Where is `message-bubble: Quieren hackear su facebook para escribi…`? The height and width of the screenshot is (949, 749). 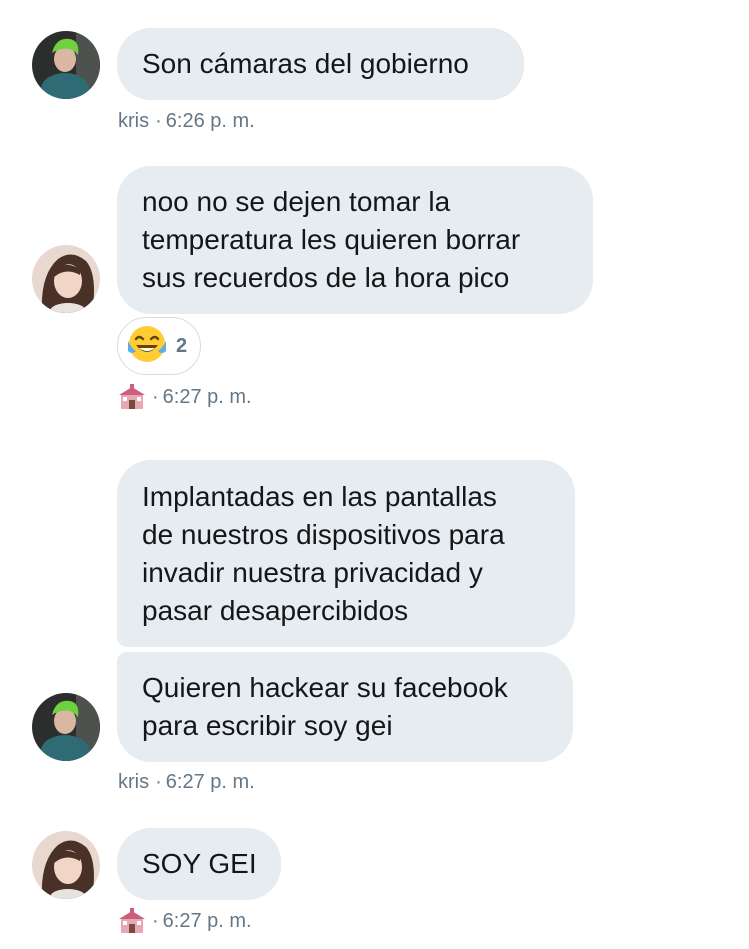
message-bubble: Quieren hackear su facebook para escribi… is located at coordinates (345, 707).